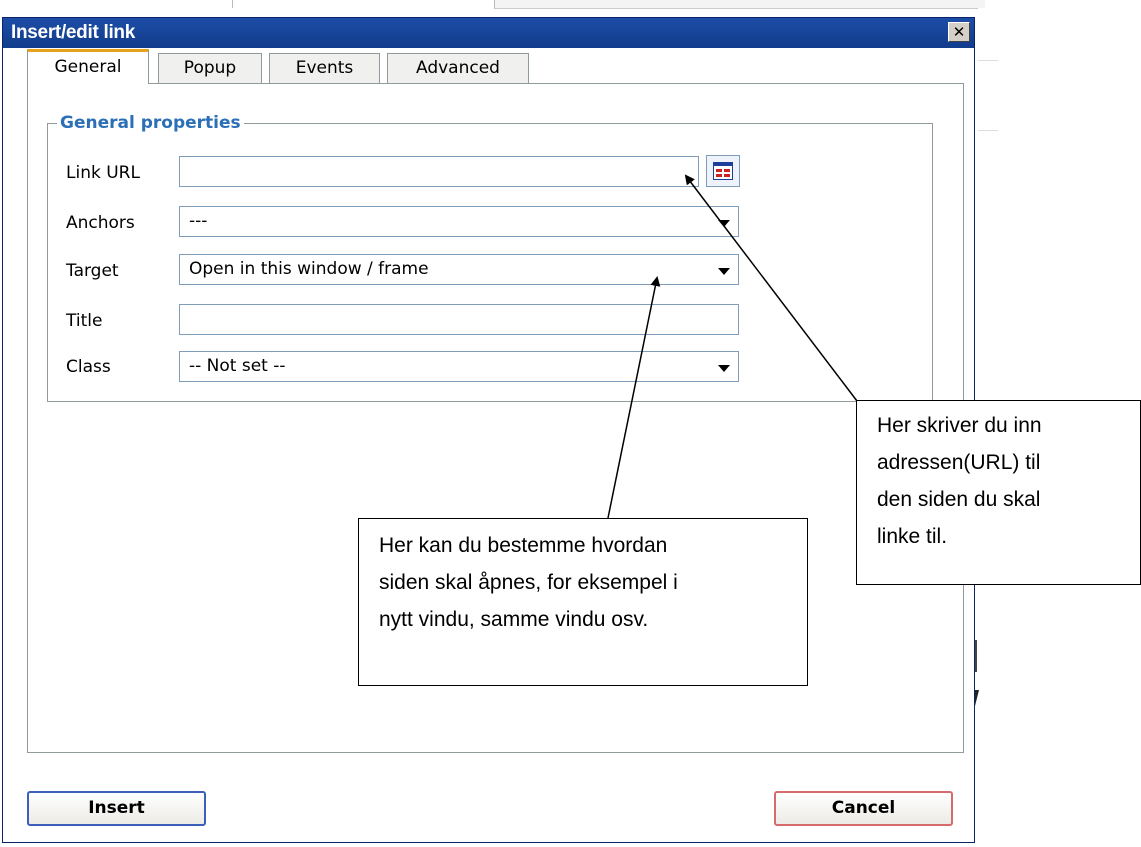 This screenshot has width=1141, height=847. I want to click on class-select: -- Not set --, so click(459, 366).